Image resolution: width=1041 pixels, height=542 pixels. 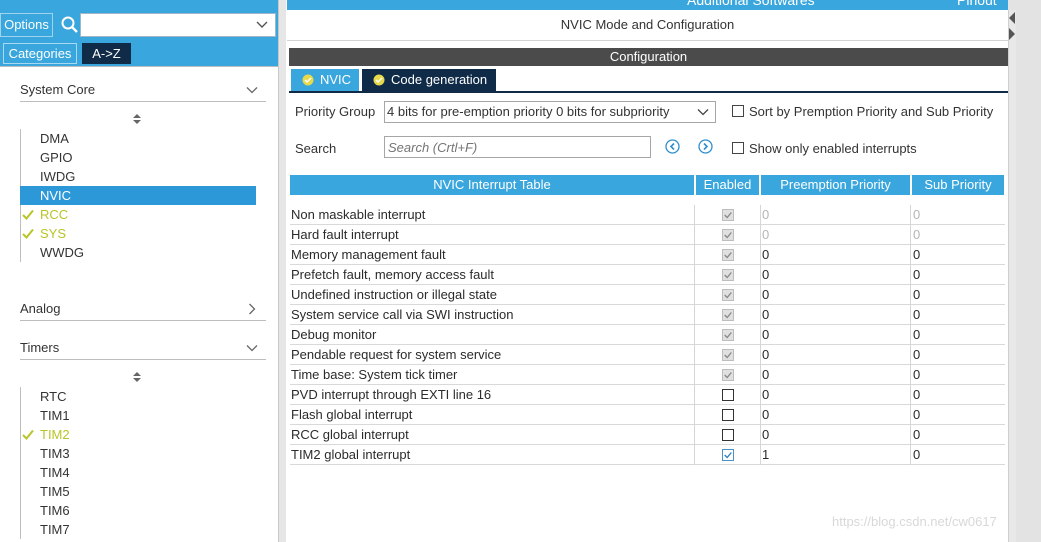 What do you see at coordinates (138, 233) in the screenshot?
I see `tree-item-sys: SYS` at bounding box center [138, 233].